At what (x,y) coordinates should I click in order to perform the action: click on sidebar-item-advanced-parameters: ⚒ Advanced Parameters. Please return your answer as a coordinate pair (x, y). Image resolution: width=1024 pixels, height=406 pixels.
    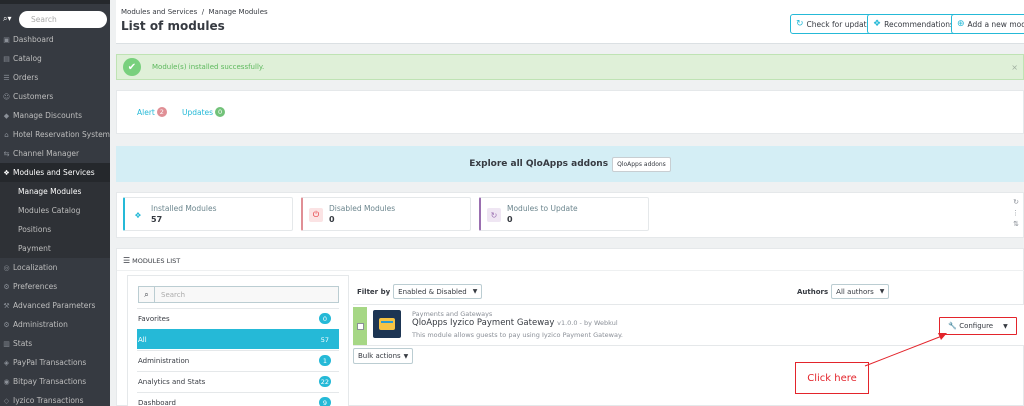
    Looking at the image, I should click on (55, 305).